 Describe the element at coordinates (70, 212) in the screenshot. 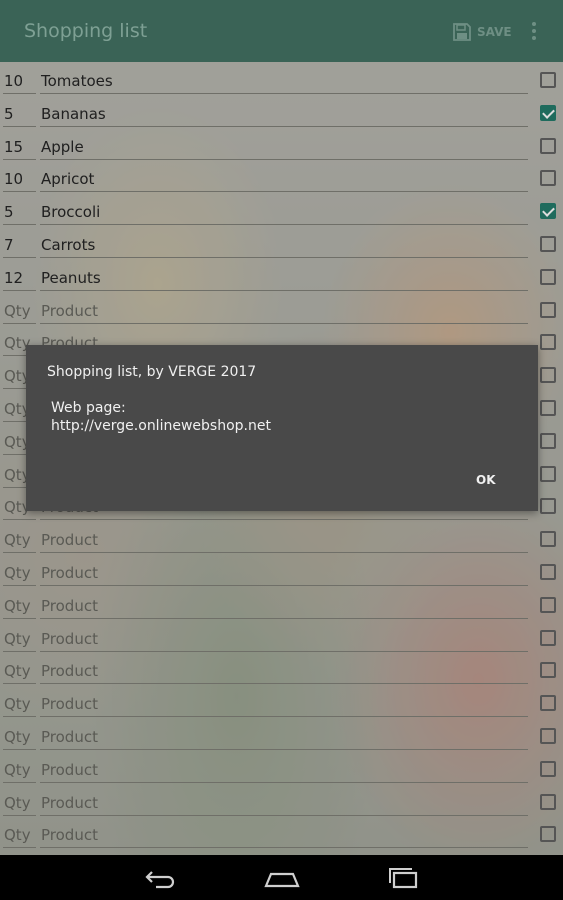

I see `product-input: Broccoli` at that location.